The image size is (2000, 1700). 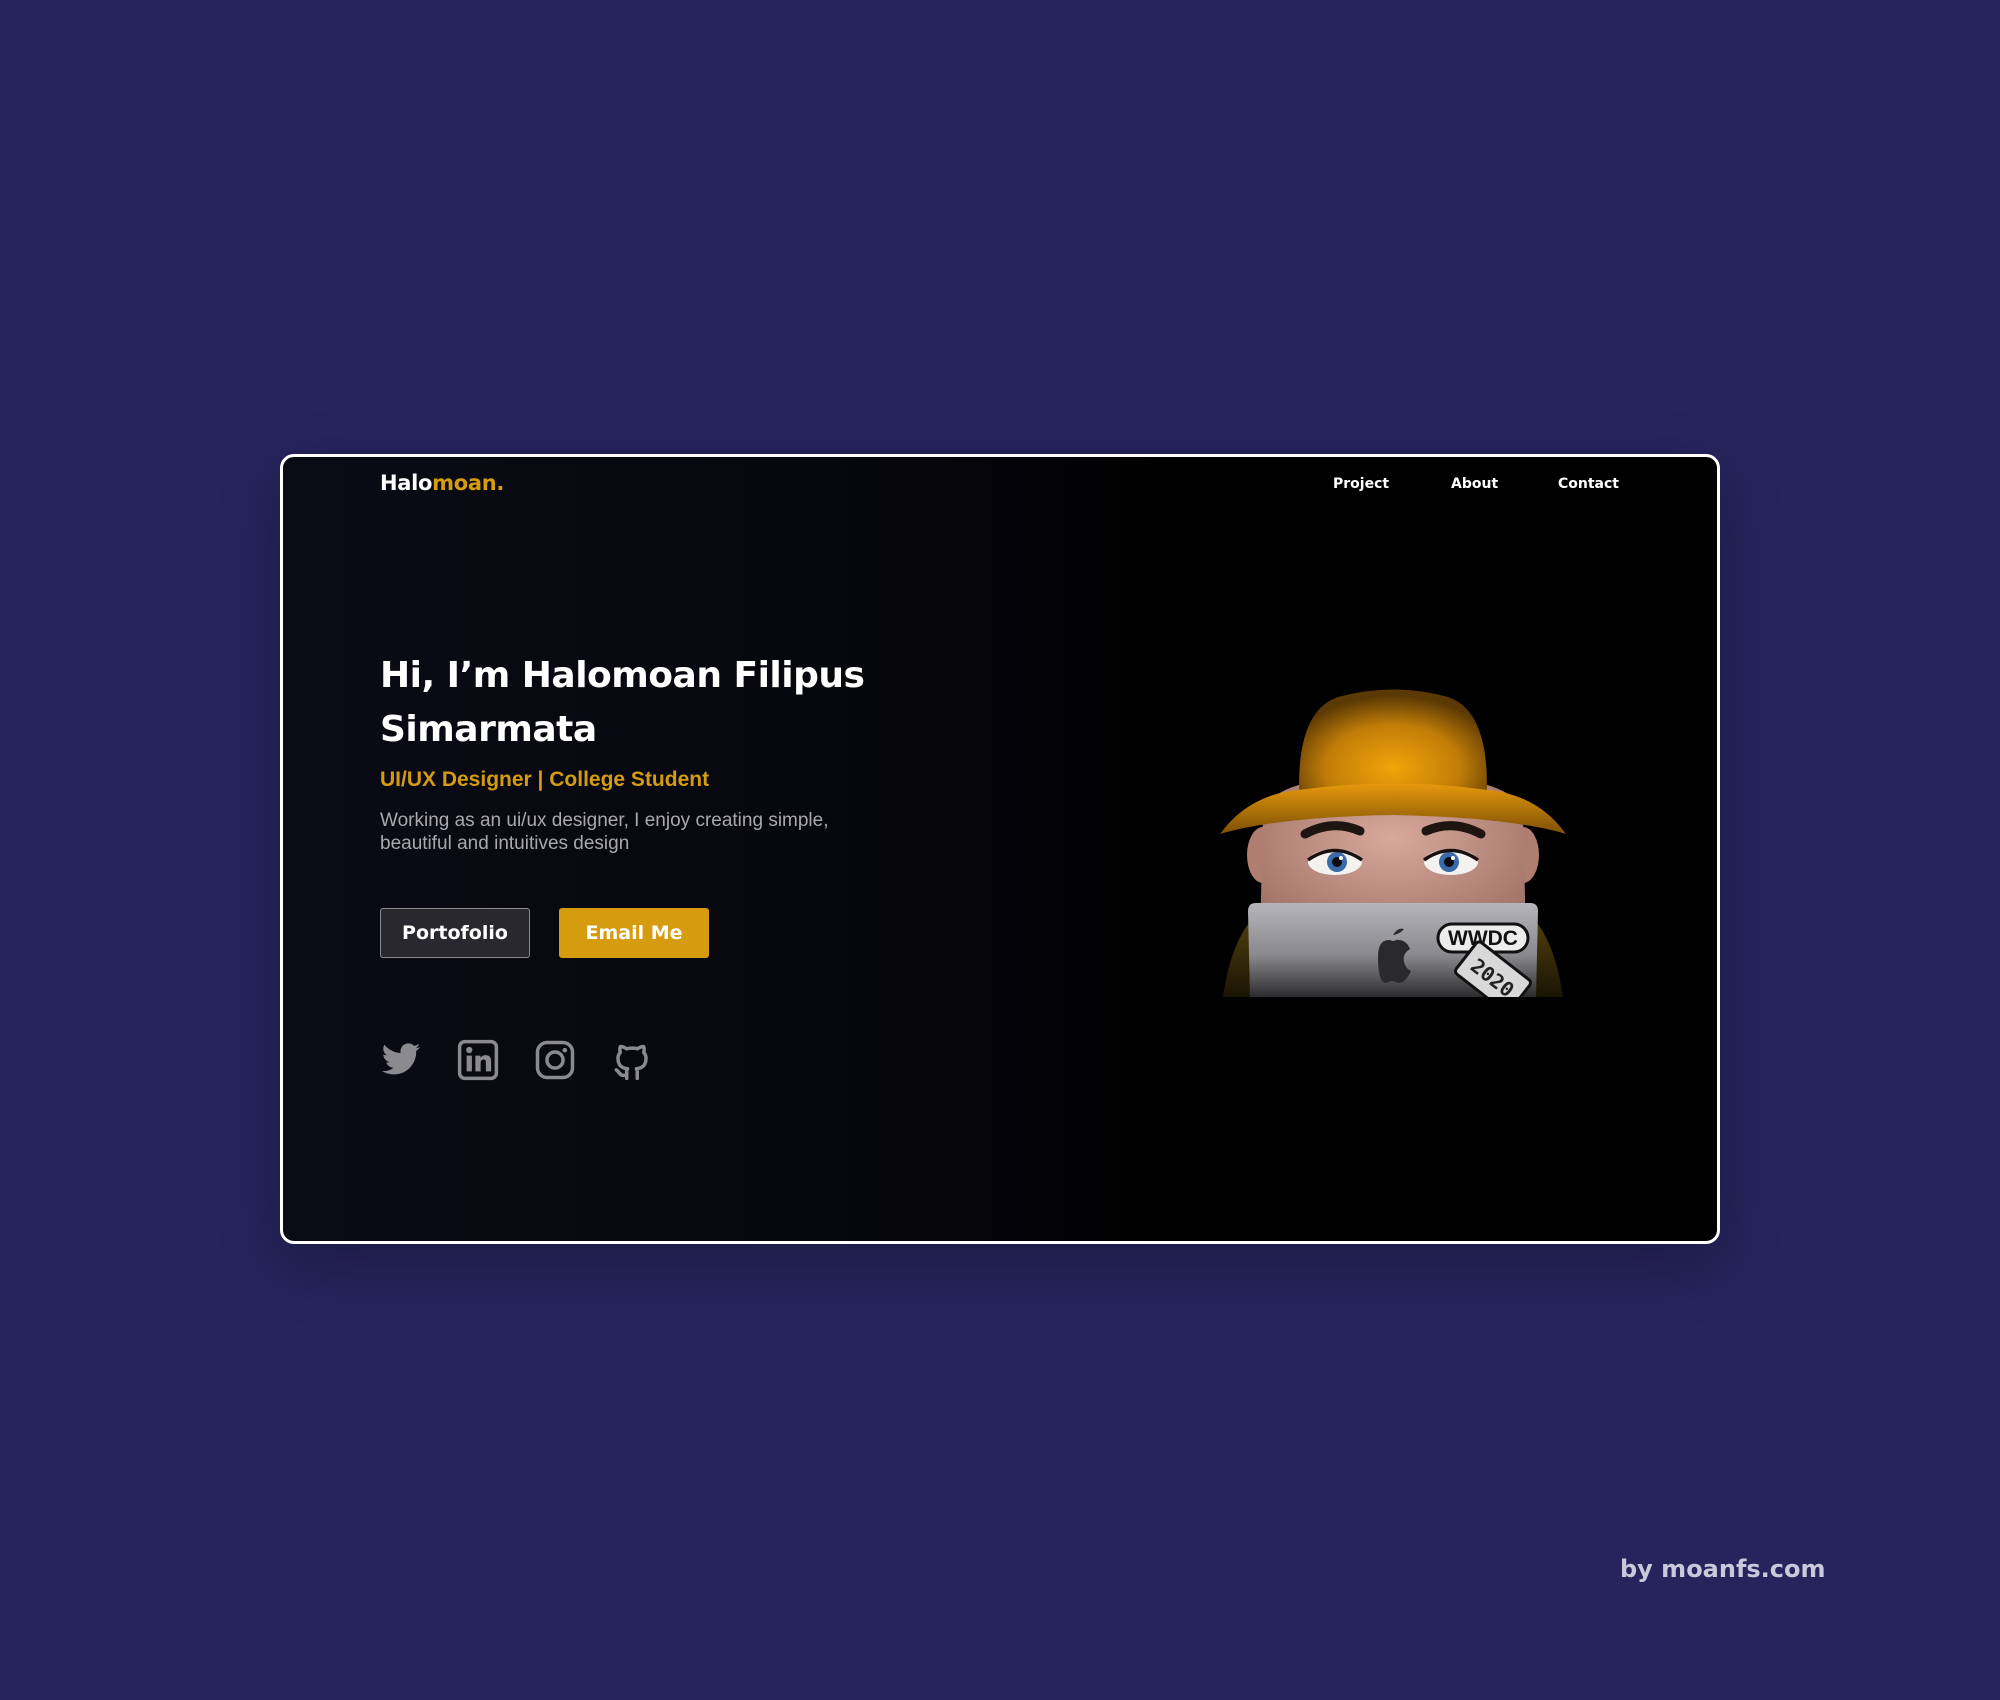 I want to click on site-logo: Halomoan., so click(x=442, y=483).